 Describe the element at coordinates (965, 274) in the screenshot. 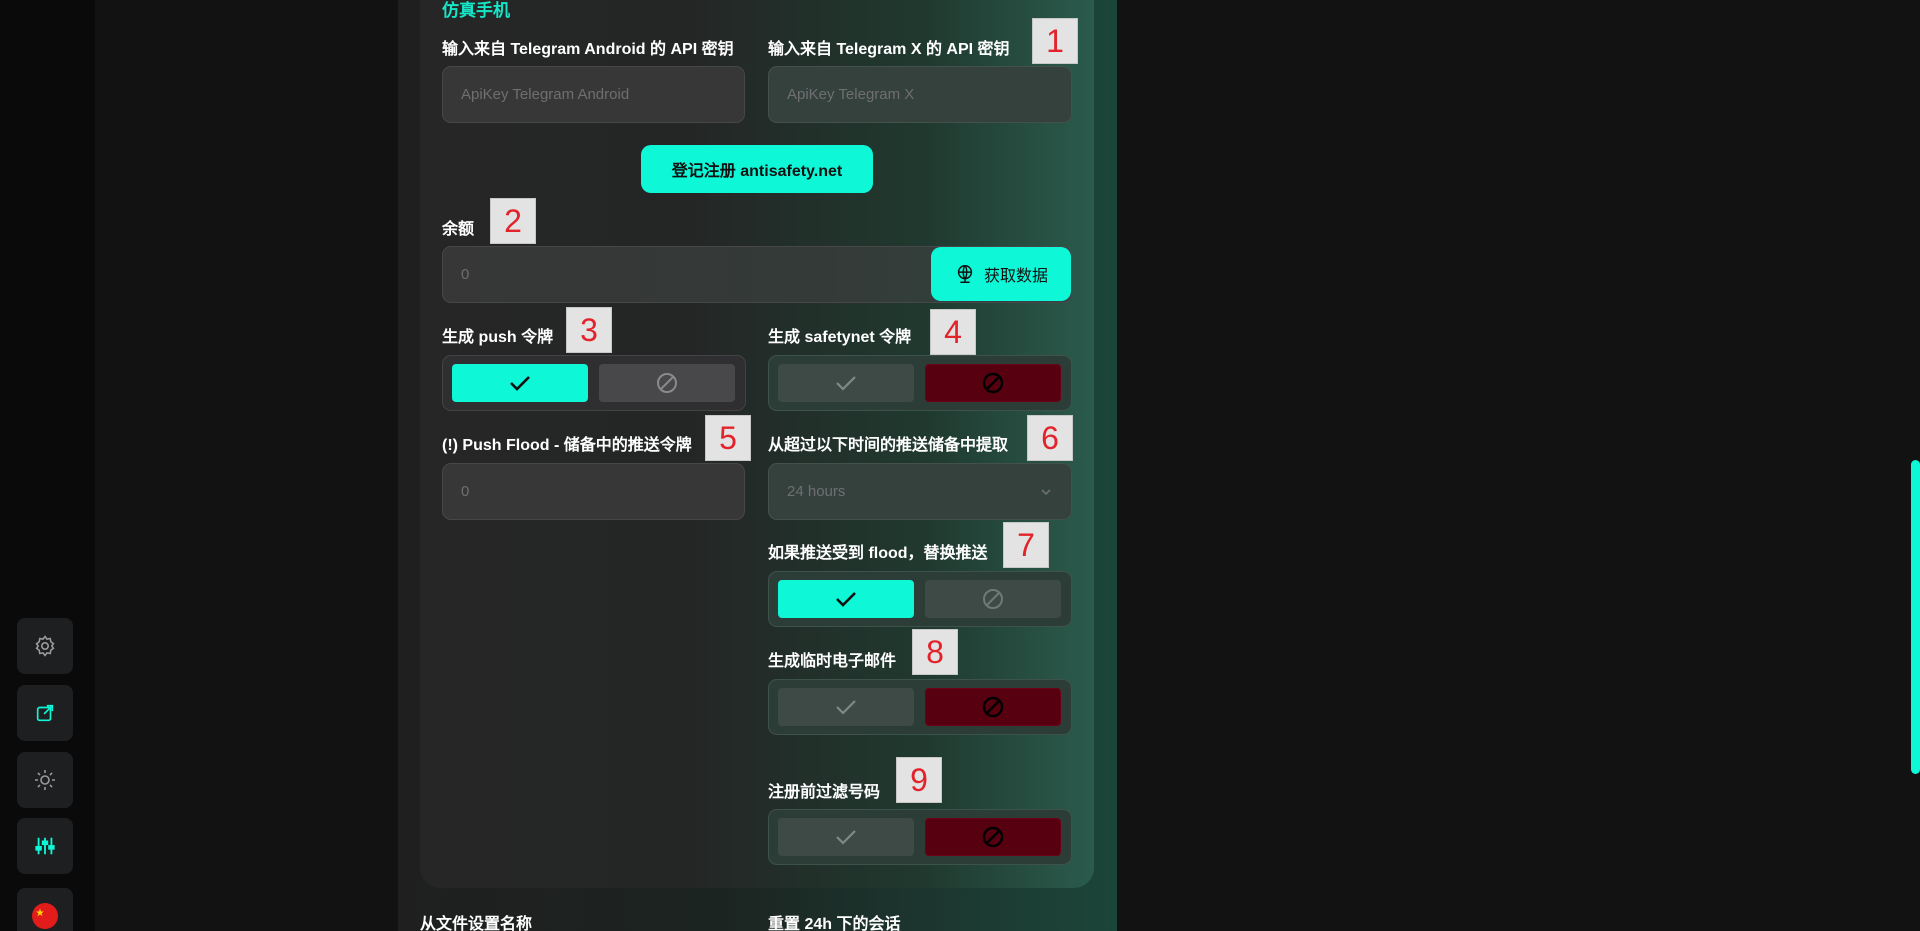

I see `globe-icon` at that location.